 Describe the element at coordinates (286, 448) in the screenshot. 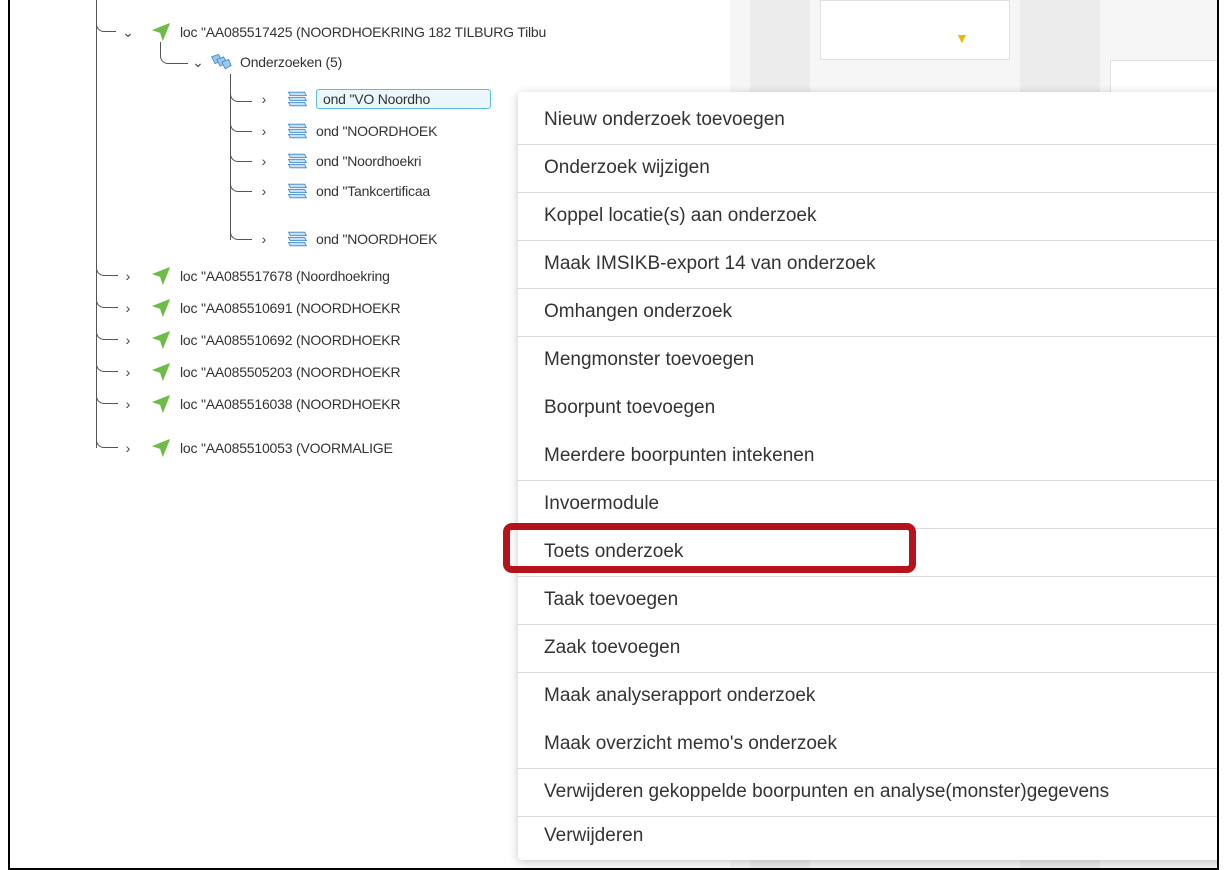

I see `tree-node-label: loc "AA085510053 (VOORMALIGE` at that location.